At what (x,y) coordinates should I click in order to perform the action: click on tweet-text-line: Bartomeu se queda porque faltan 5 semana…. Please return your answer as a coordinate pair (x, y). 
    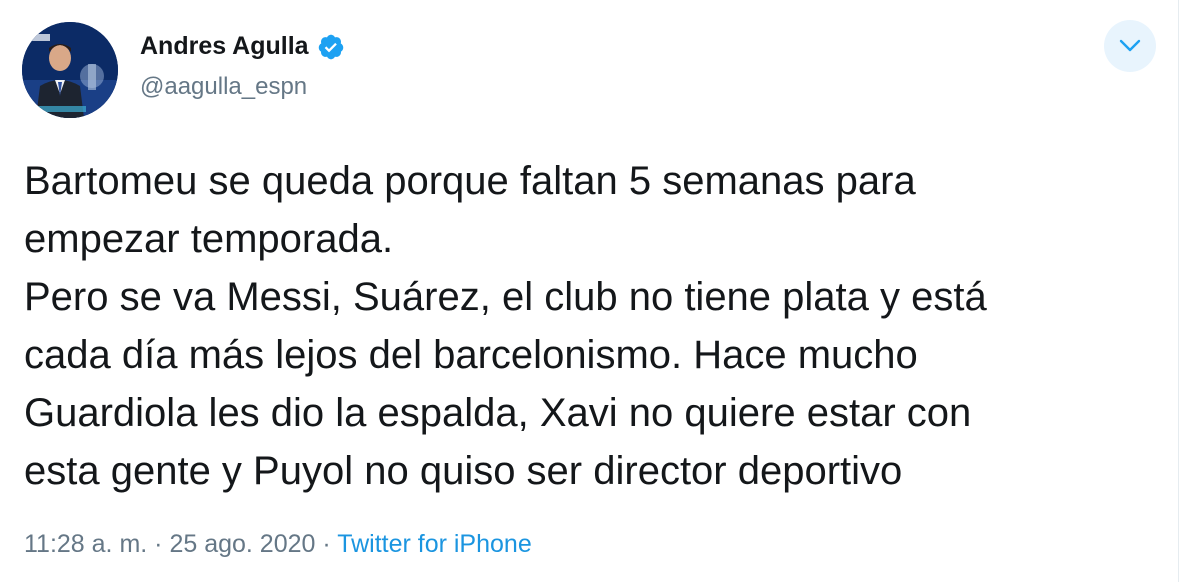
    Looking at the image, I should click on (470, 181).